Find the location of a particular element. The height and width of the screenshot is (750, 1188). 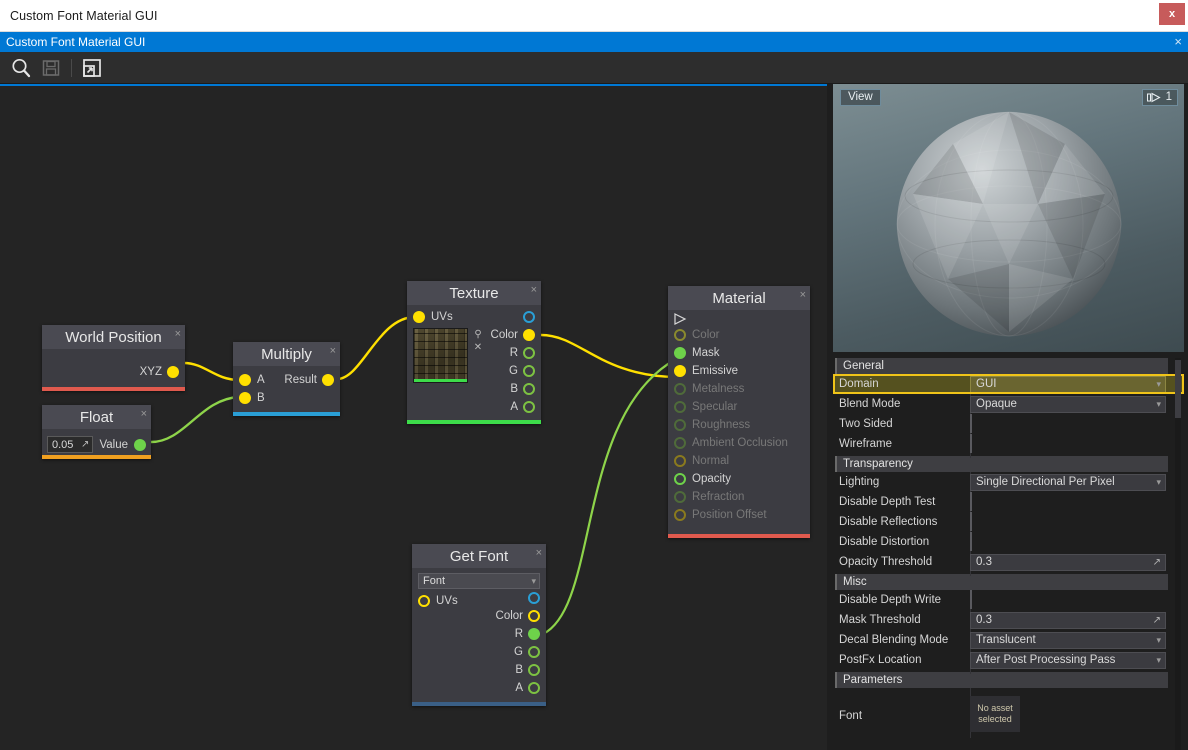

property-row-decal-blending-mode: Decal Blending Mode Translucent ▾ is located at coordinates (1008, 640).